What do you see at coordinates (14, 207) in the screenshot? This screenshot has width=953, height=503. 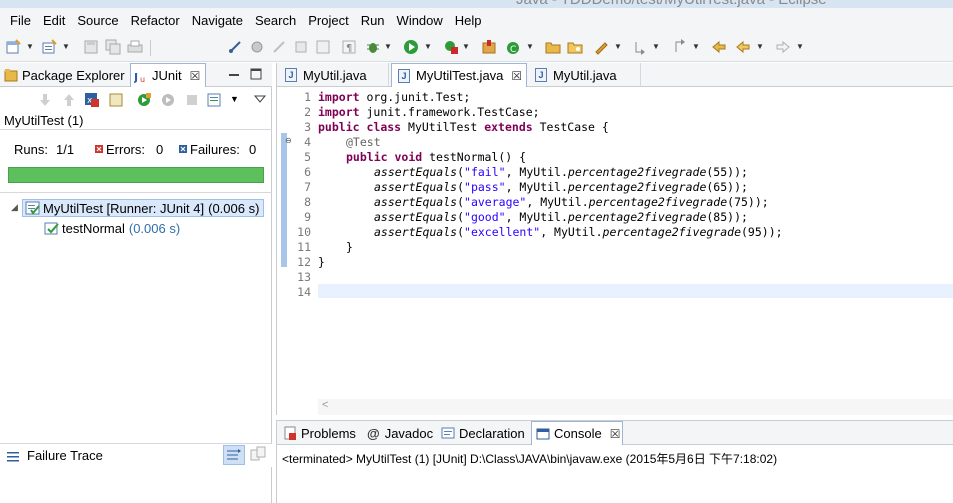 I see `expand-toggle-icon: ◢` at bounding box center [14, 207].